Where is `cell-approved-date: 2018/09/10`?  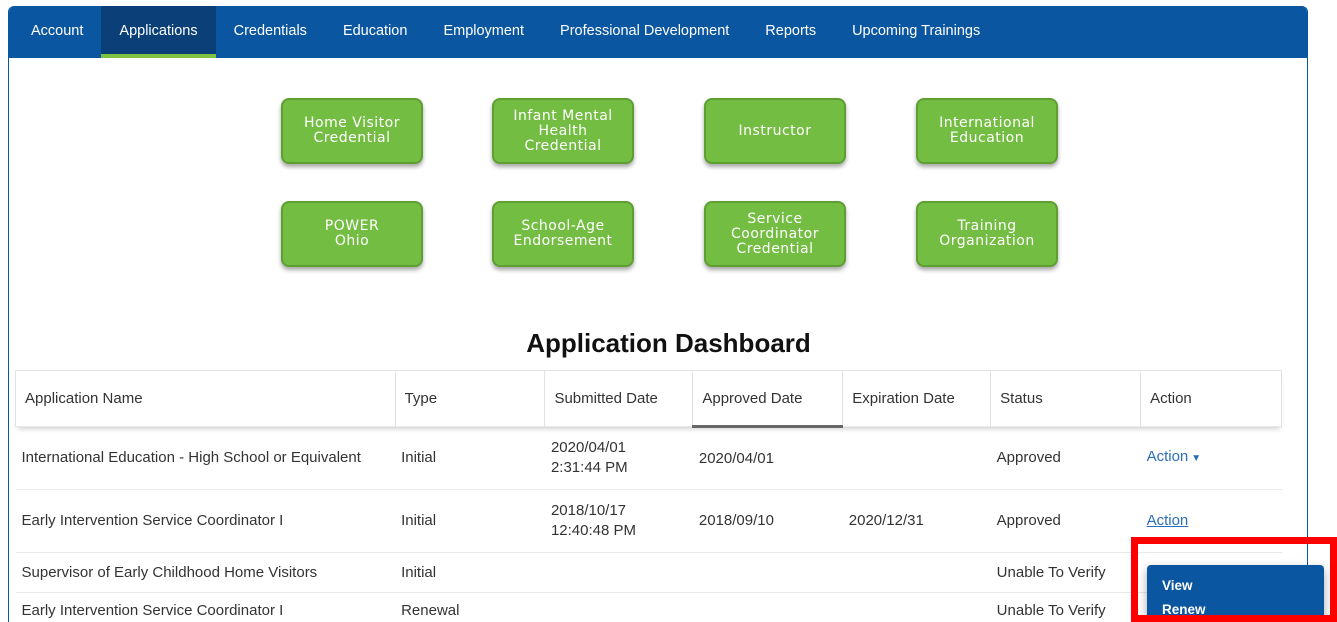 cell-approved-date: 2018/09/10 is located at coordinates (767, 521).